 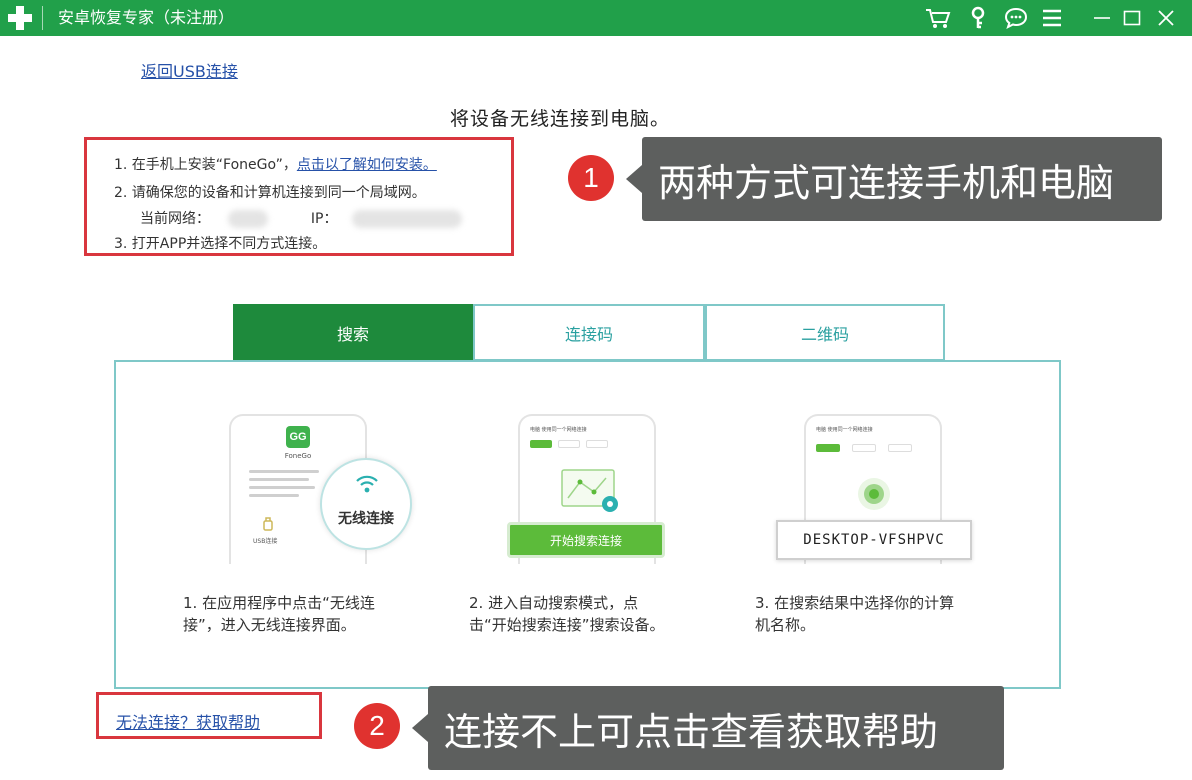 What do you see at coordinates (590, 493) in the screenshot?
I see `network-map-icon` at bounding box center [590, 493].